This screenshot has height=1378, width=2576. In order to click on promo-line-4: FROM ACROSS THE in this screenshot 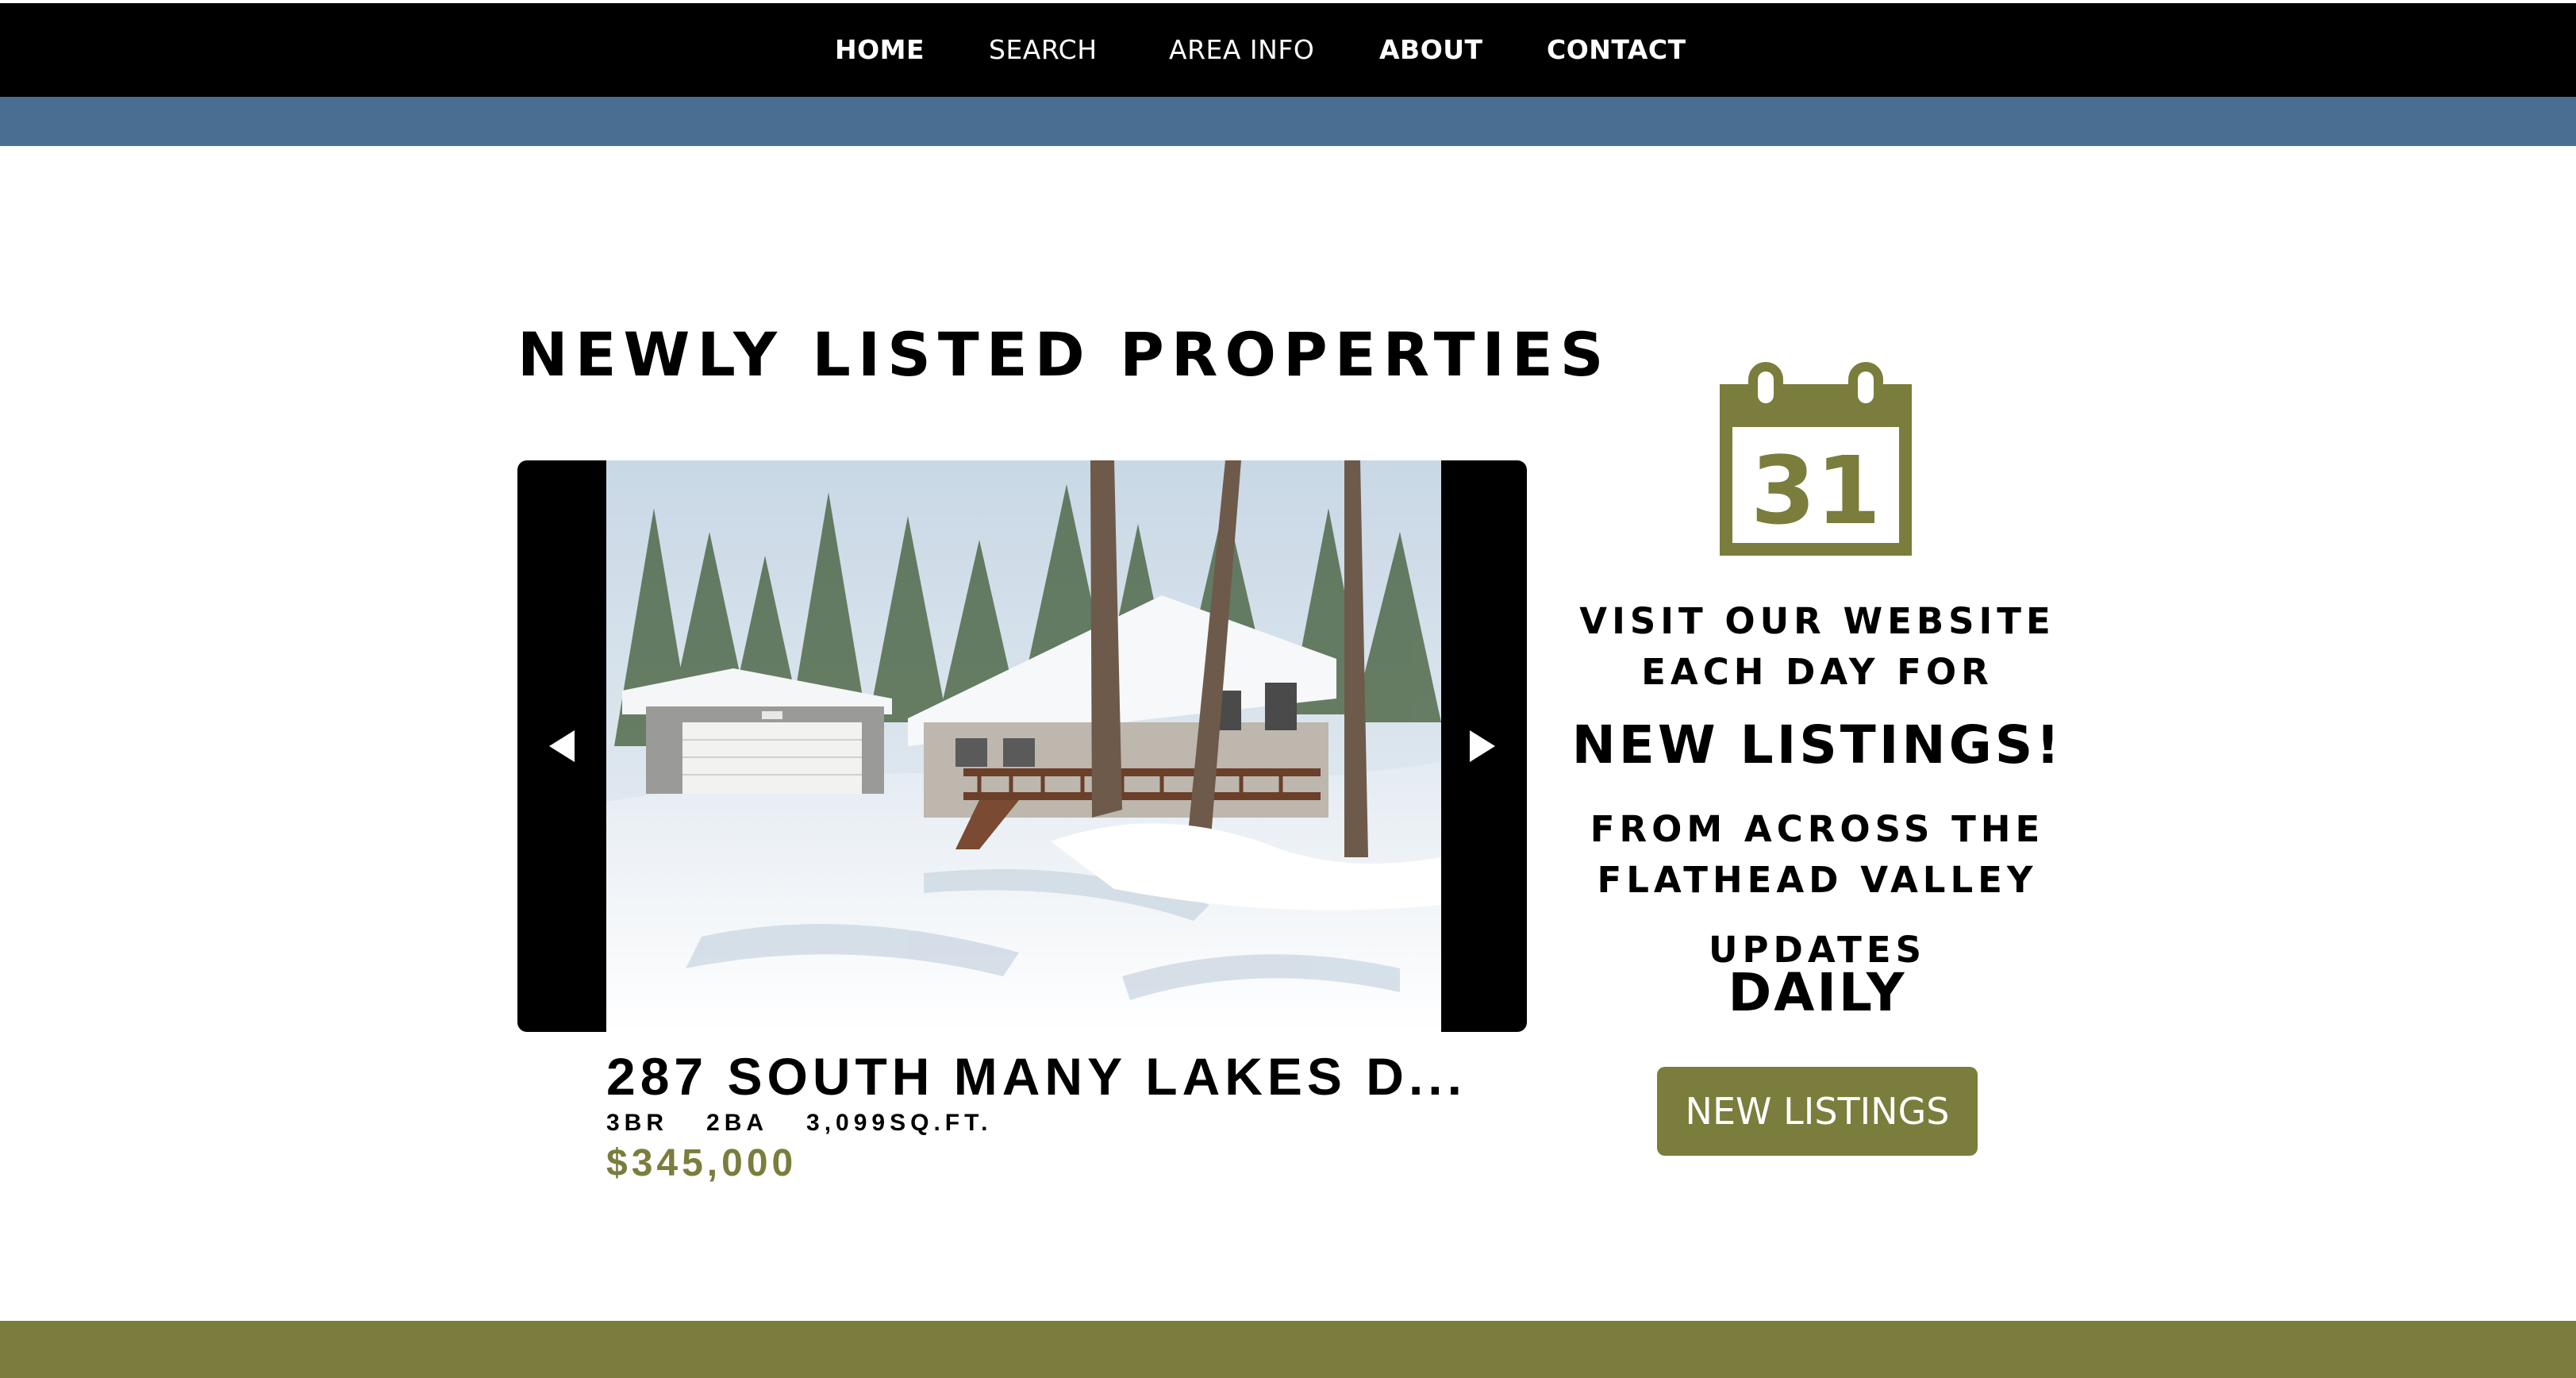, I will do `click(1817, 829)`.